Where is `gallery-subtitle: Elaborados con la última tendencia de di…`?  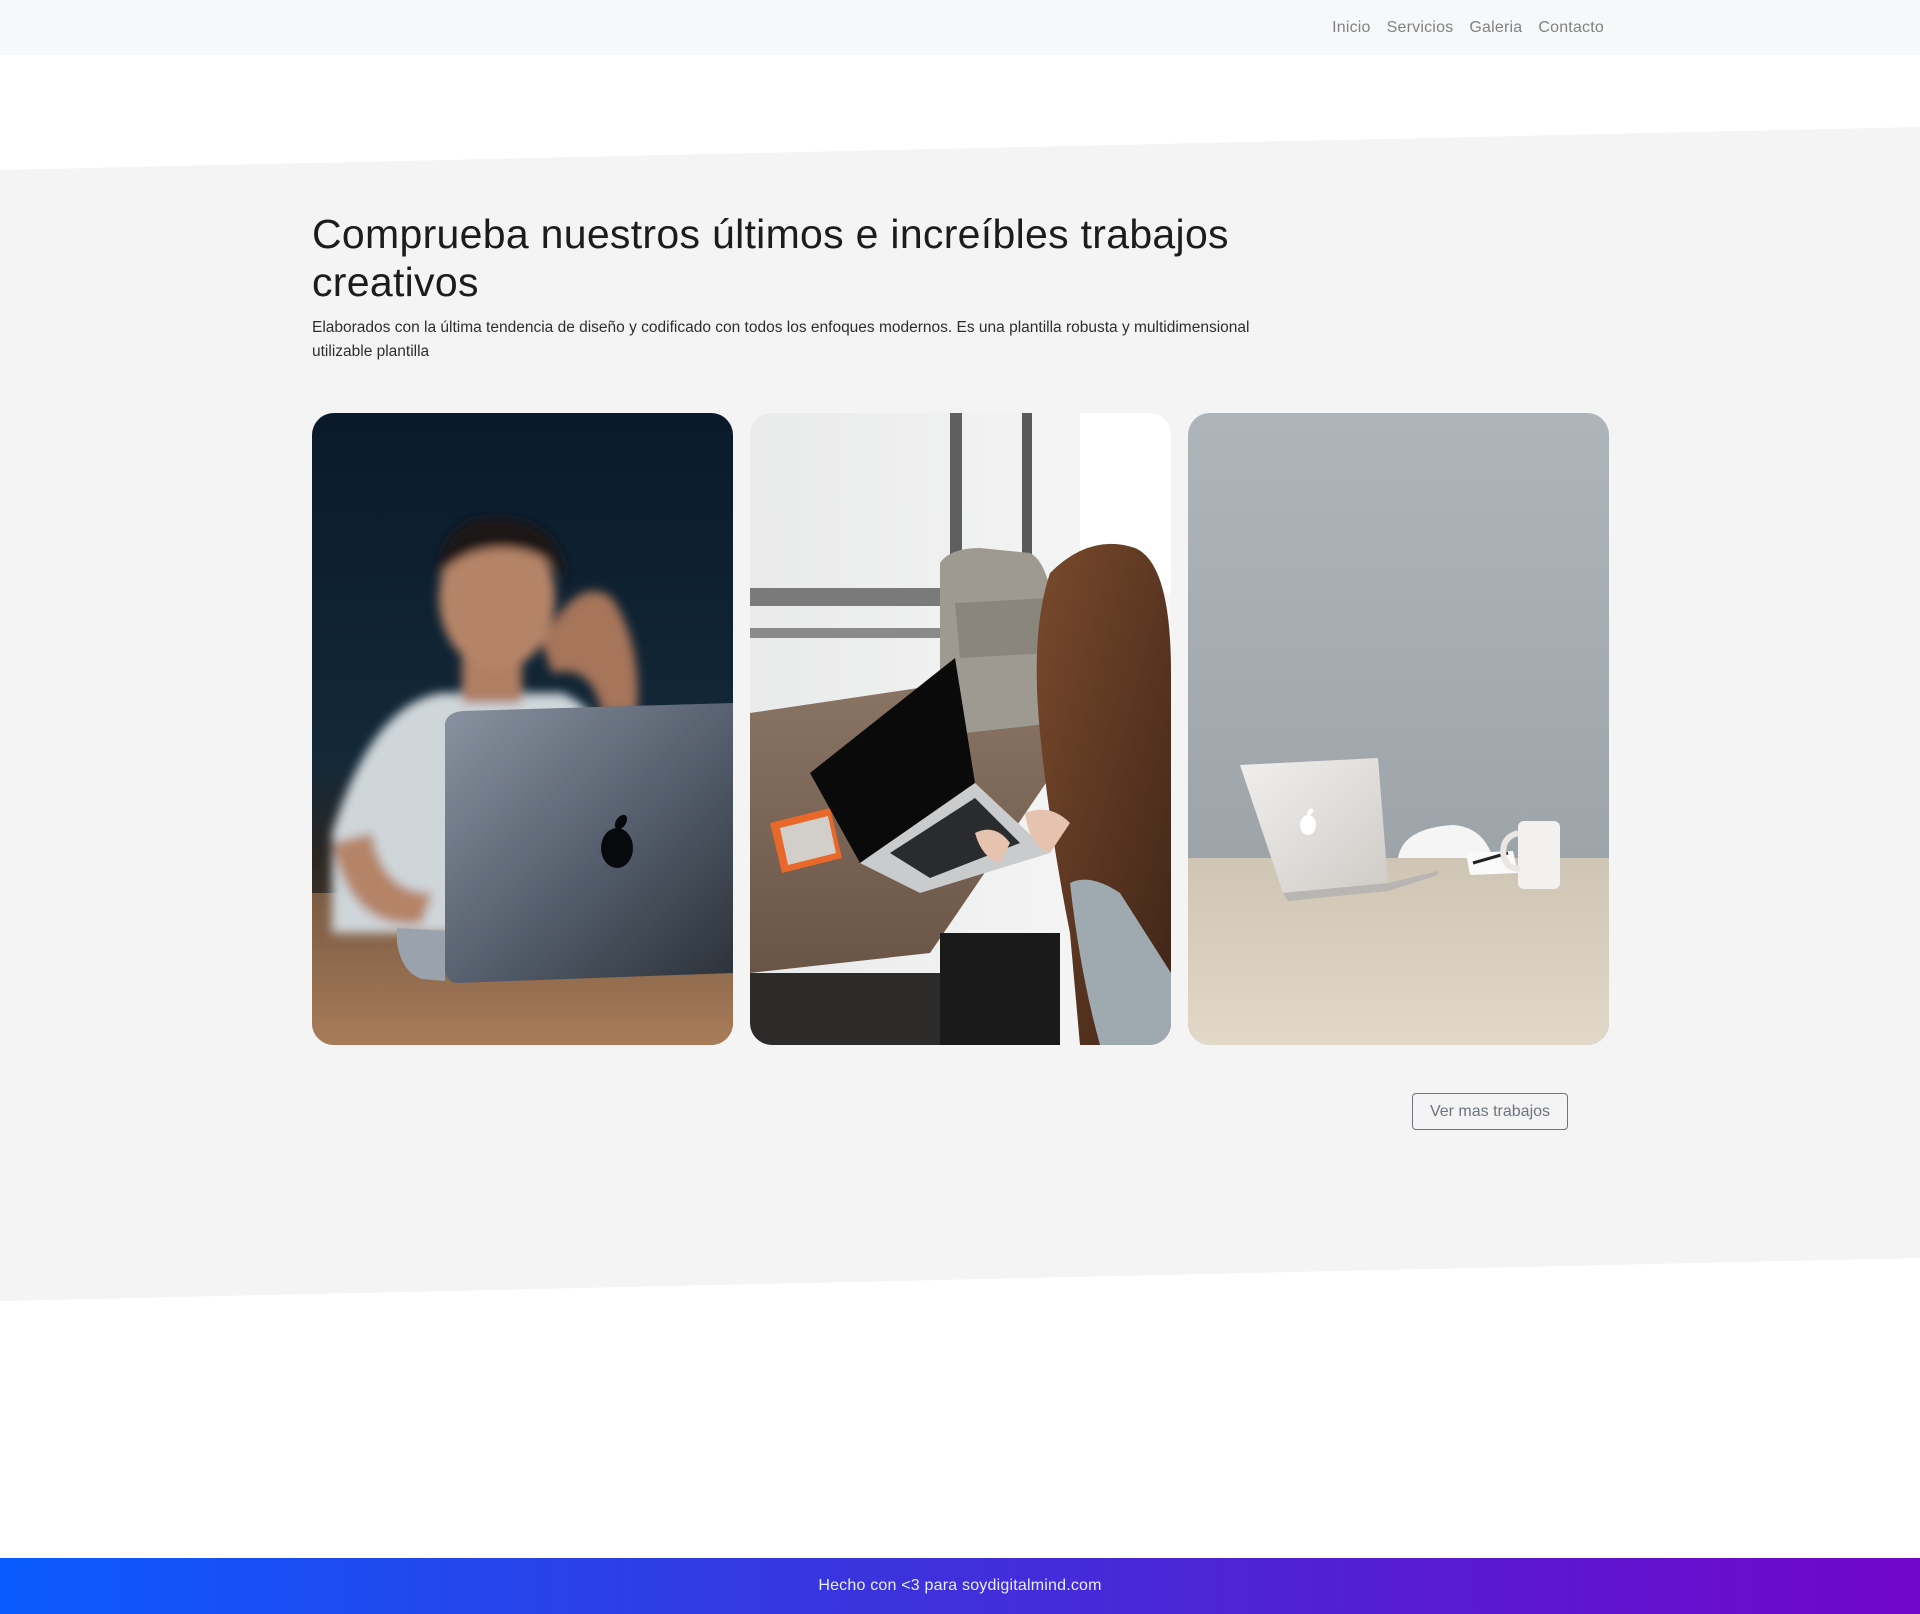
gallery-subtitle: Elaborados con la última tendencia de di… is located at coordinates (781, 339).